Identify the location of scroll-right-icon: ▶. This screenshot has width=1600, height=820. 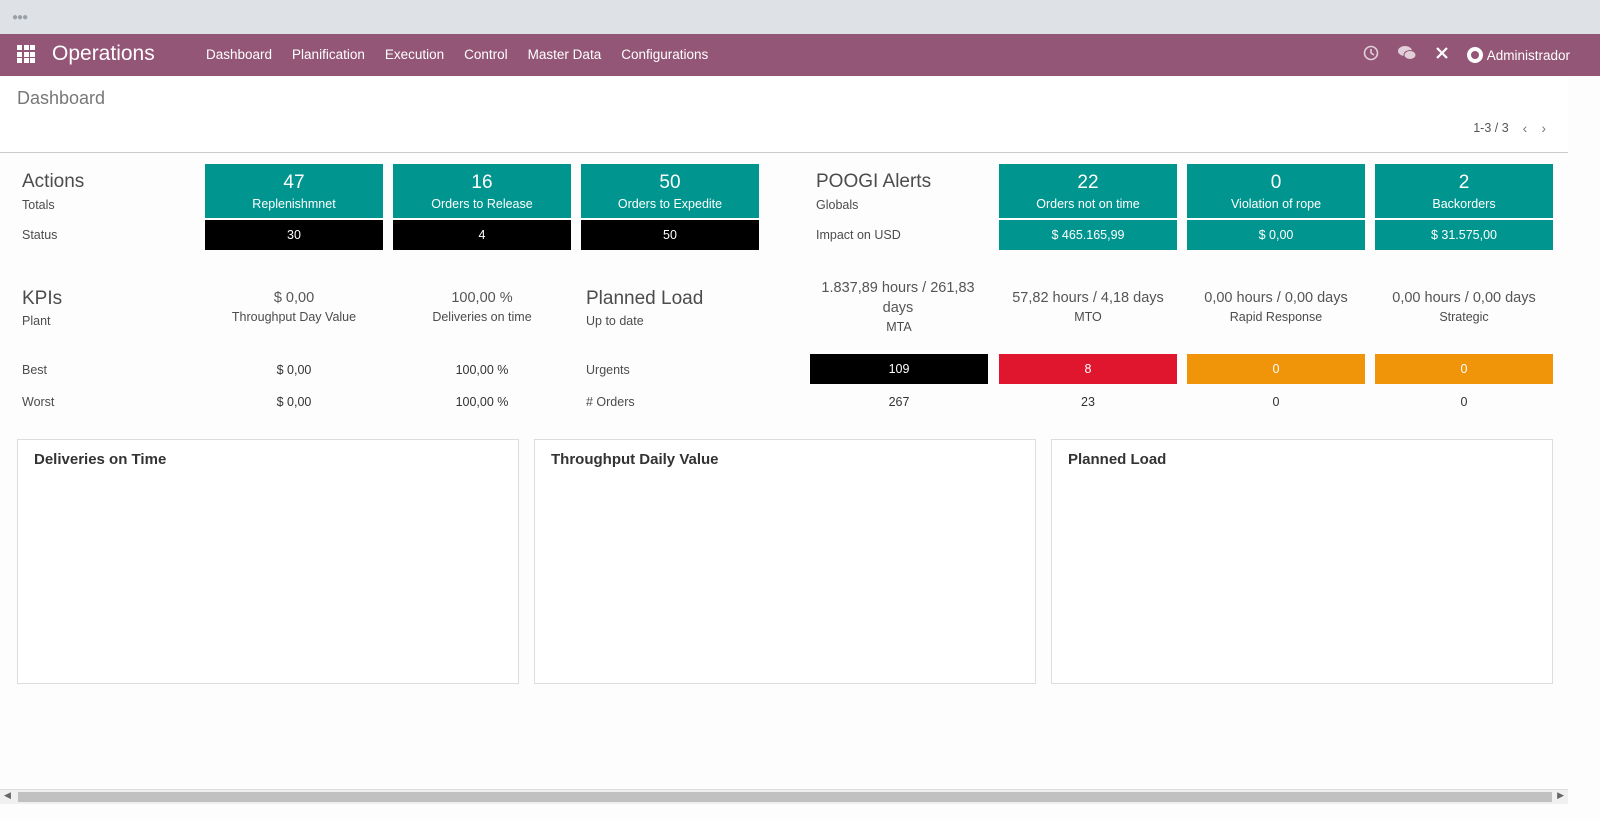
(1560, 795).